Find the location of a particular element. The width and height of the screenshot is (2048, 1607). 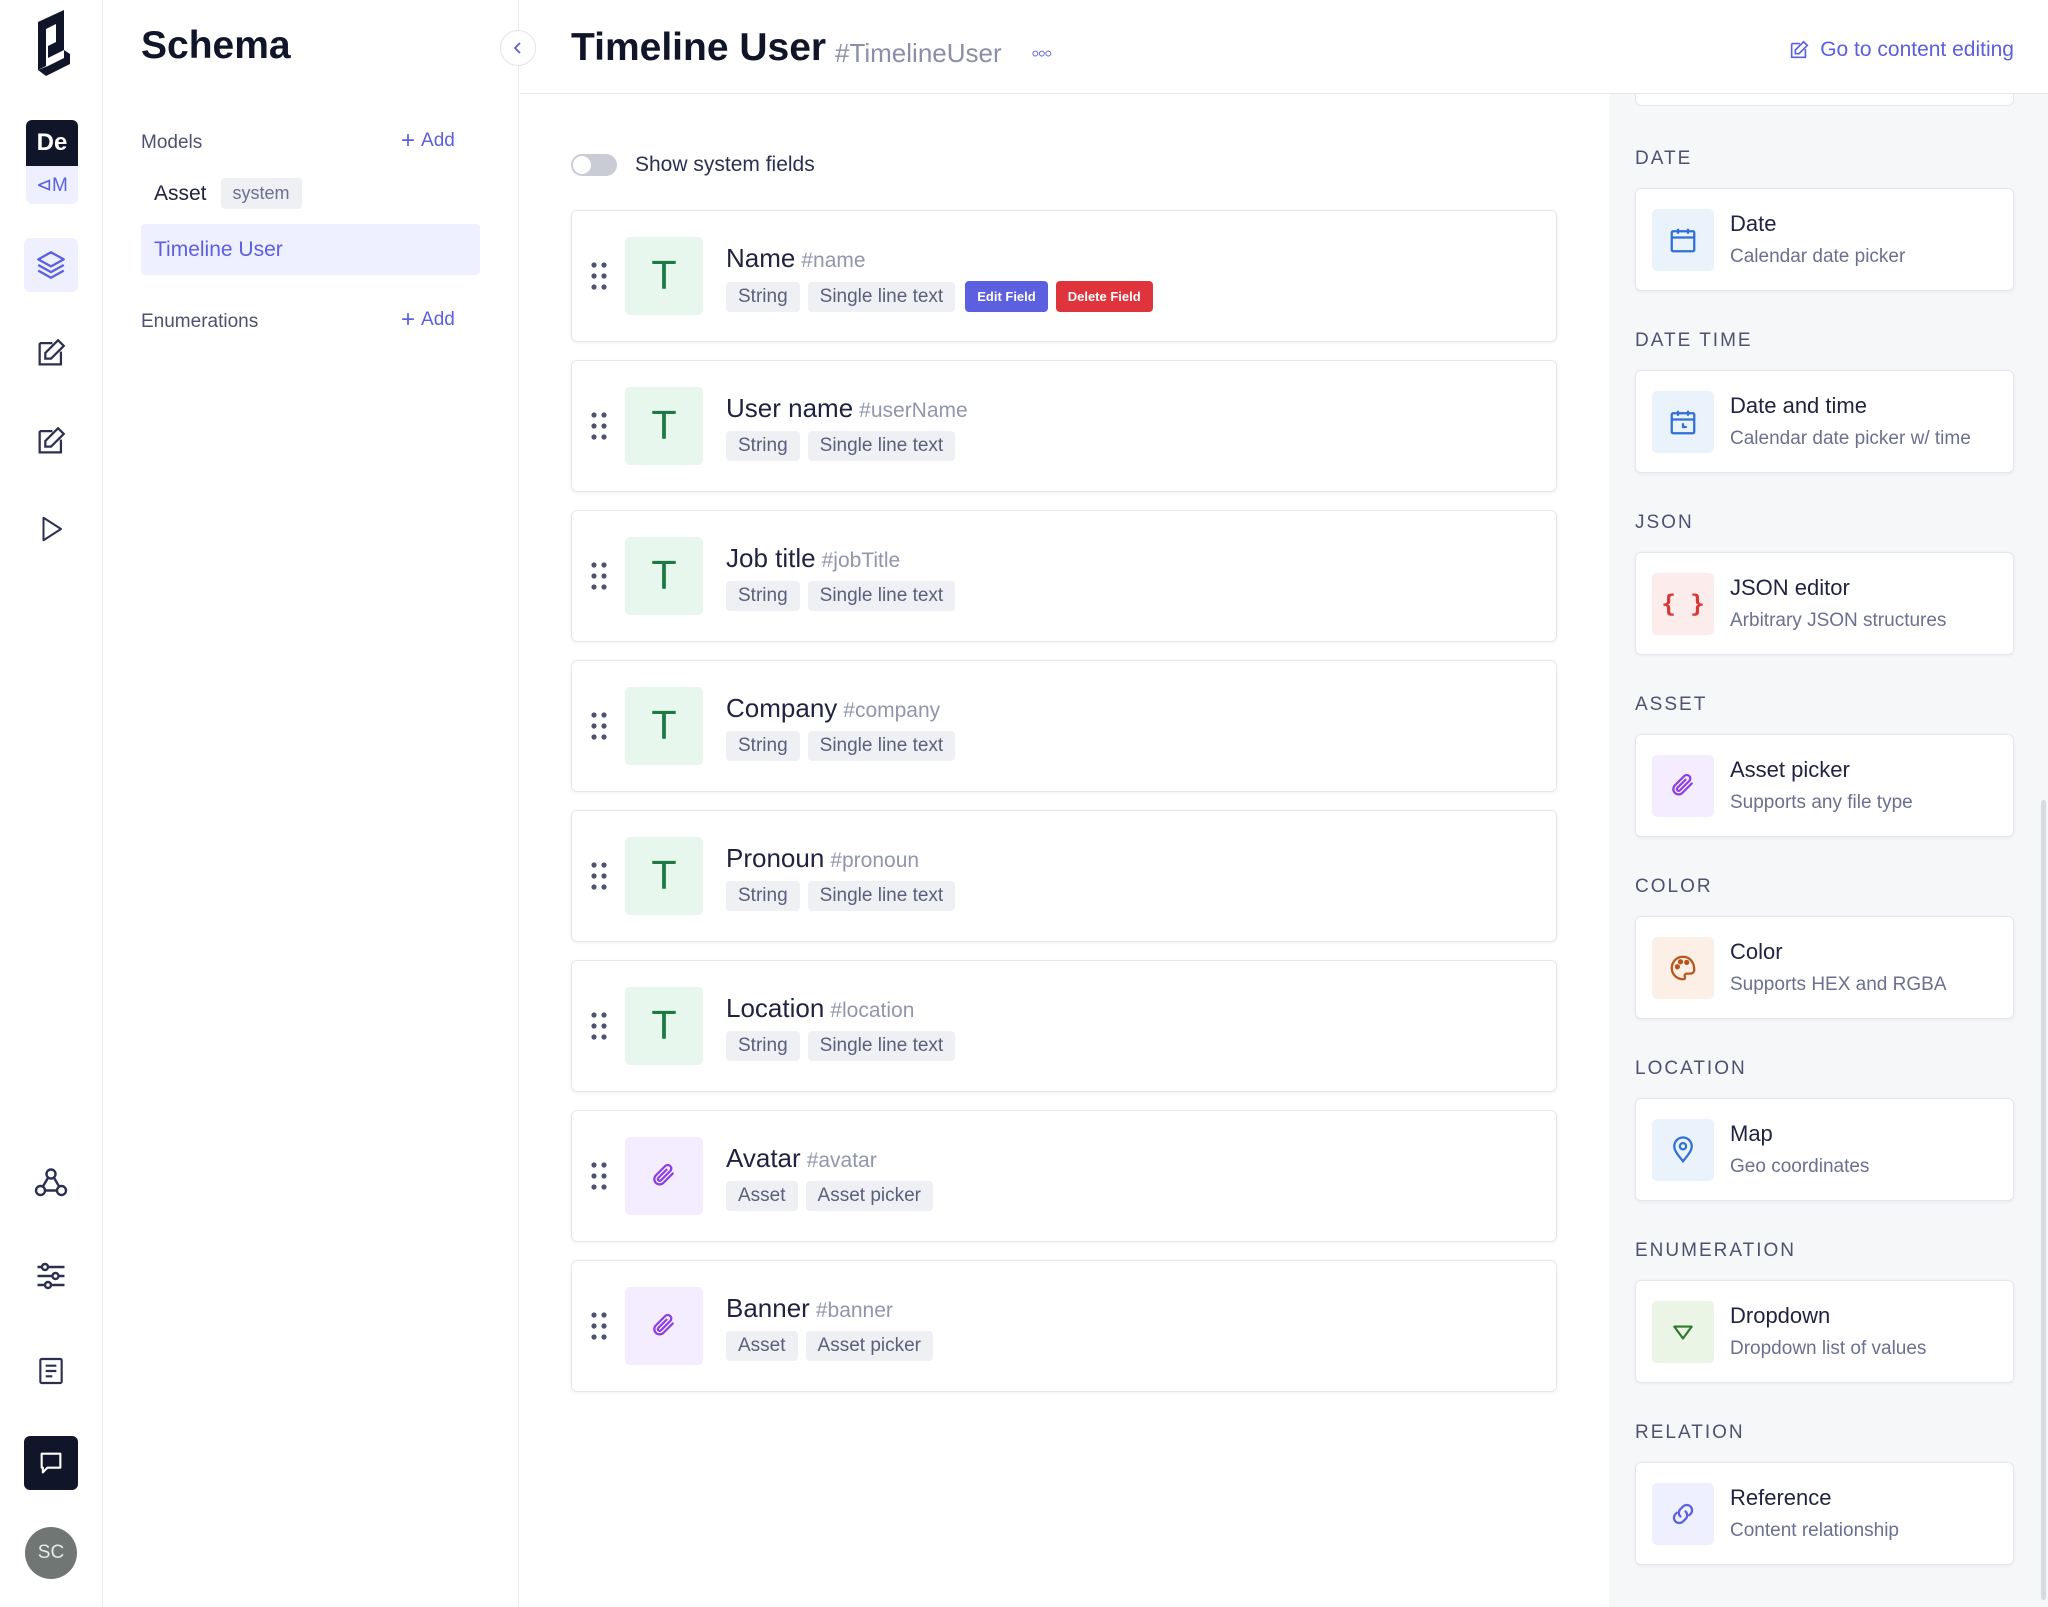

field-type-card: Map Geo coordinates is located at coordinates (1824, 1149).